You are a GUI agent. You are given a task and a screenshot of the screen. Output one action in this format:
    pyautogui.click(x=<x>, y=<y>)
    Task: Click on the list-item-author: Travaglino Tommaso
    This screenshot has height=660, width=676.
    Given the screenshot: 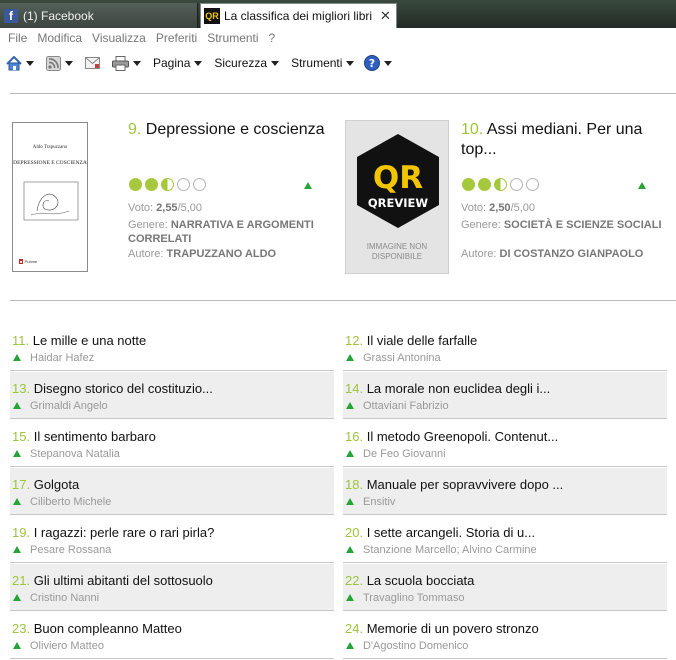 What is the action you would take?
    pyautogui.click(x=414, y=598)
    